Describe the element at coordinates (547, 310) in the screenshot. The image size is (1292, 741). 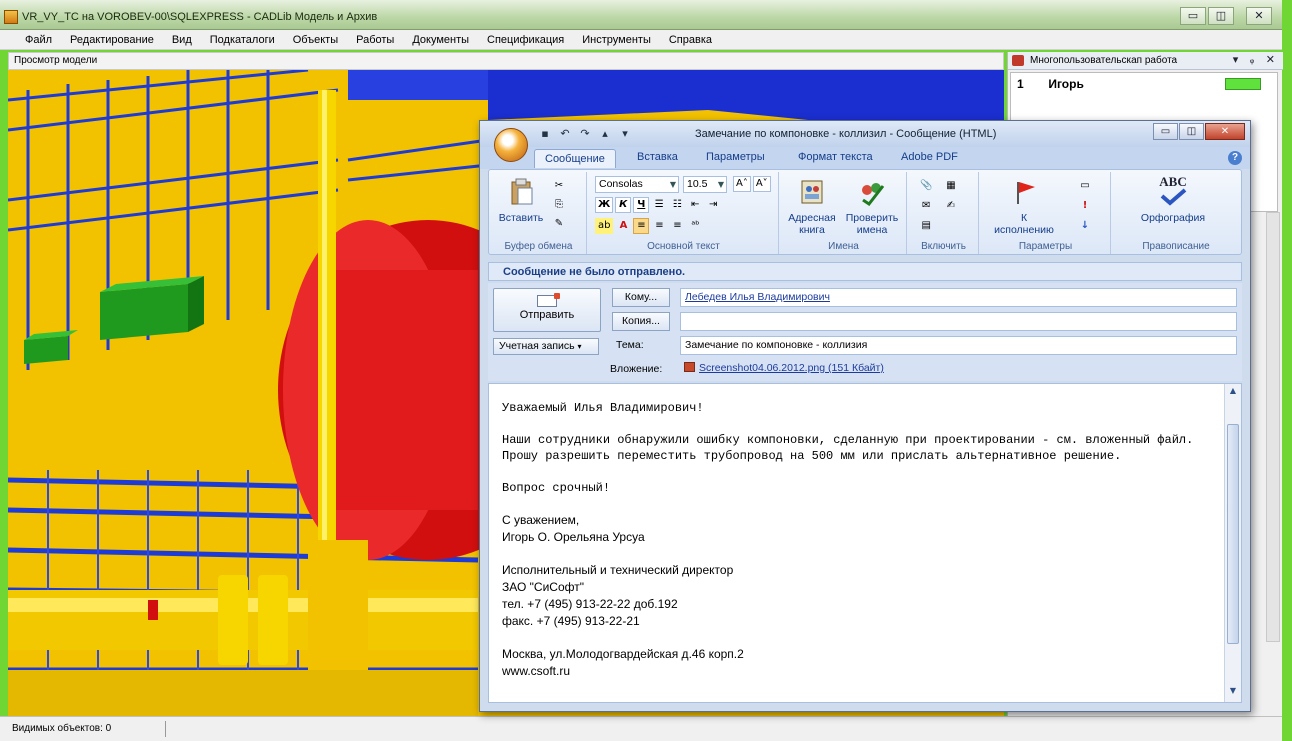
I see `send-button: Отправить` at that location.